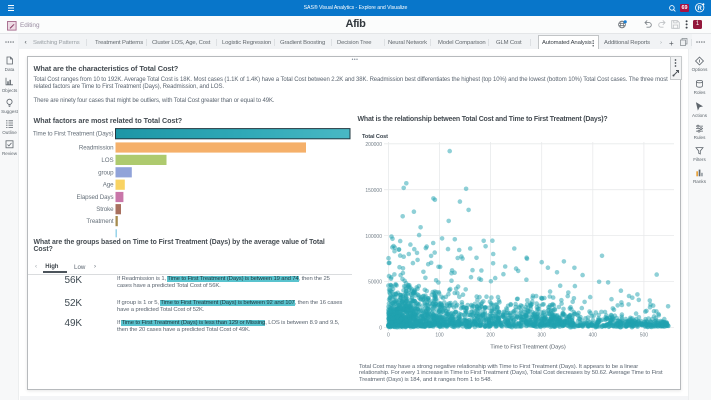  I want to click on svg-text: 200000, so click(373, 145).